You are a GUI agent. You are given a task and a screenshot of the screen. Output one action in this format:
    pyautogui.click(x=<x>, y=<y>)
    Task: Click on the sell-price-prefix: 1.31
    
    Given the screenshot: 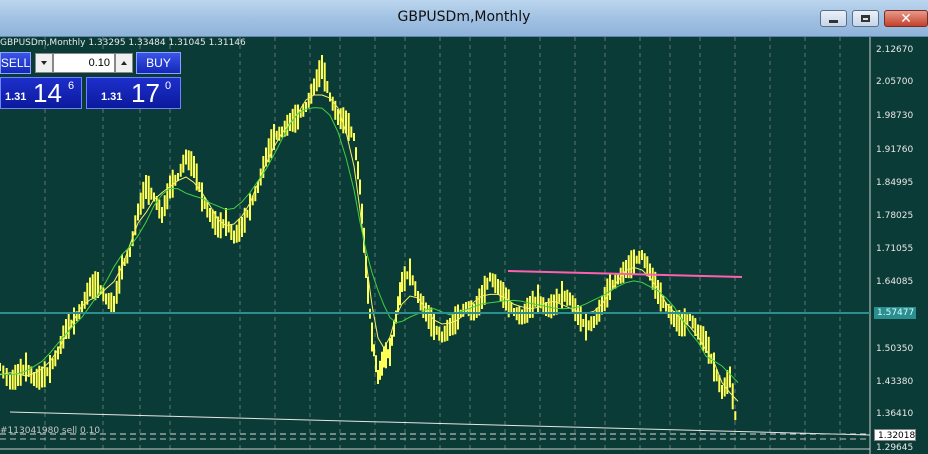 What is the action you would take?
    pyautogui.click(x=16, y=97)
    